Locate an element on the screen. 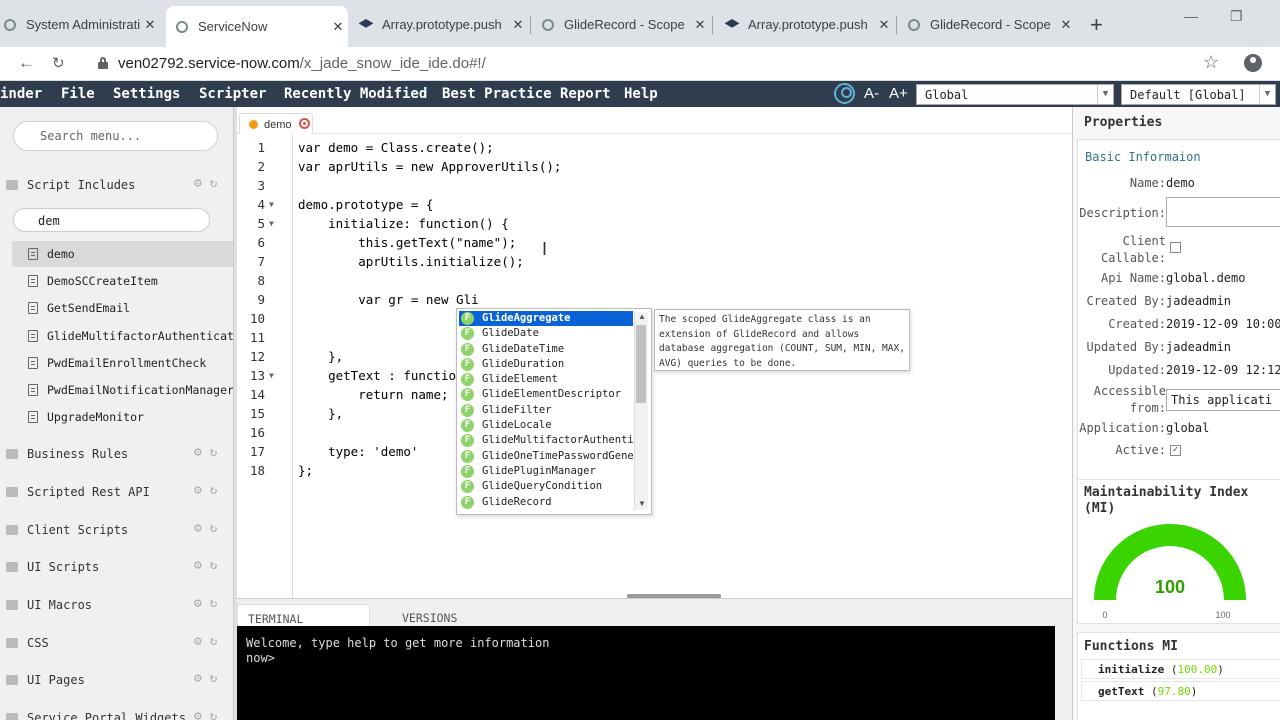 The width and height of the screenshot is (1280, 720). code-line: var aprUtils = new ApproverUtils(); is located at coordinates (430, 166).